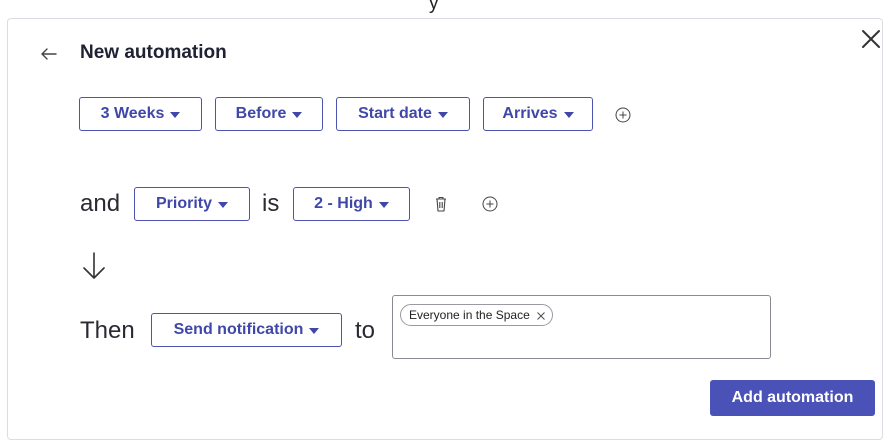 This screenshot has height=442, width=891. What do you see at coordinates (238, 329) in the screenshot?
I see `action-dropdown-label: Send notification` at bounding box center [238, 329].